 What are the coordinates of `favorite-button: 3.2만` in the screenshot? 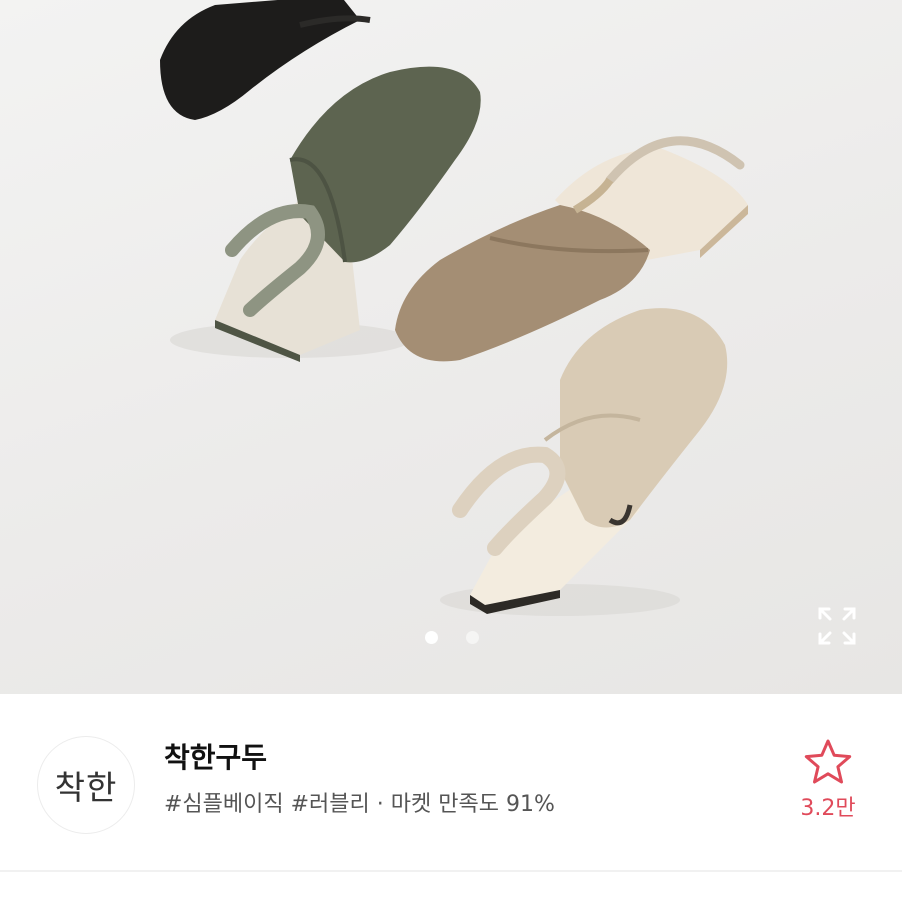 It's located at (828, 786).